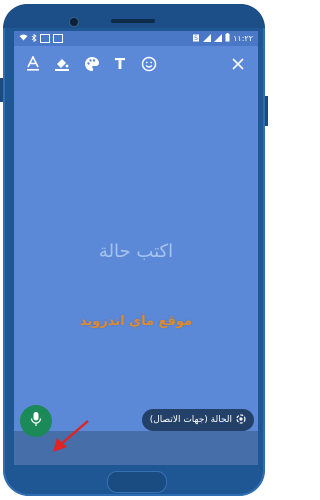 The width and height of the screenshot is (320, 500). I want to click on status-privacy-label: الحالة (جهات الاتصال), so click(190, 420).